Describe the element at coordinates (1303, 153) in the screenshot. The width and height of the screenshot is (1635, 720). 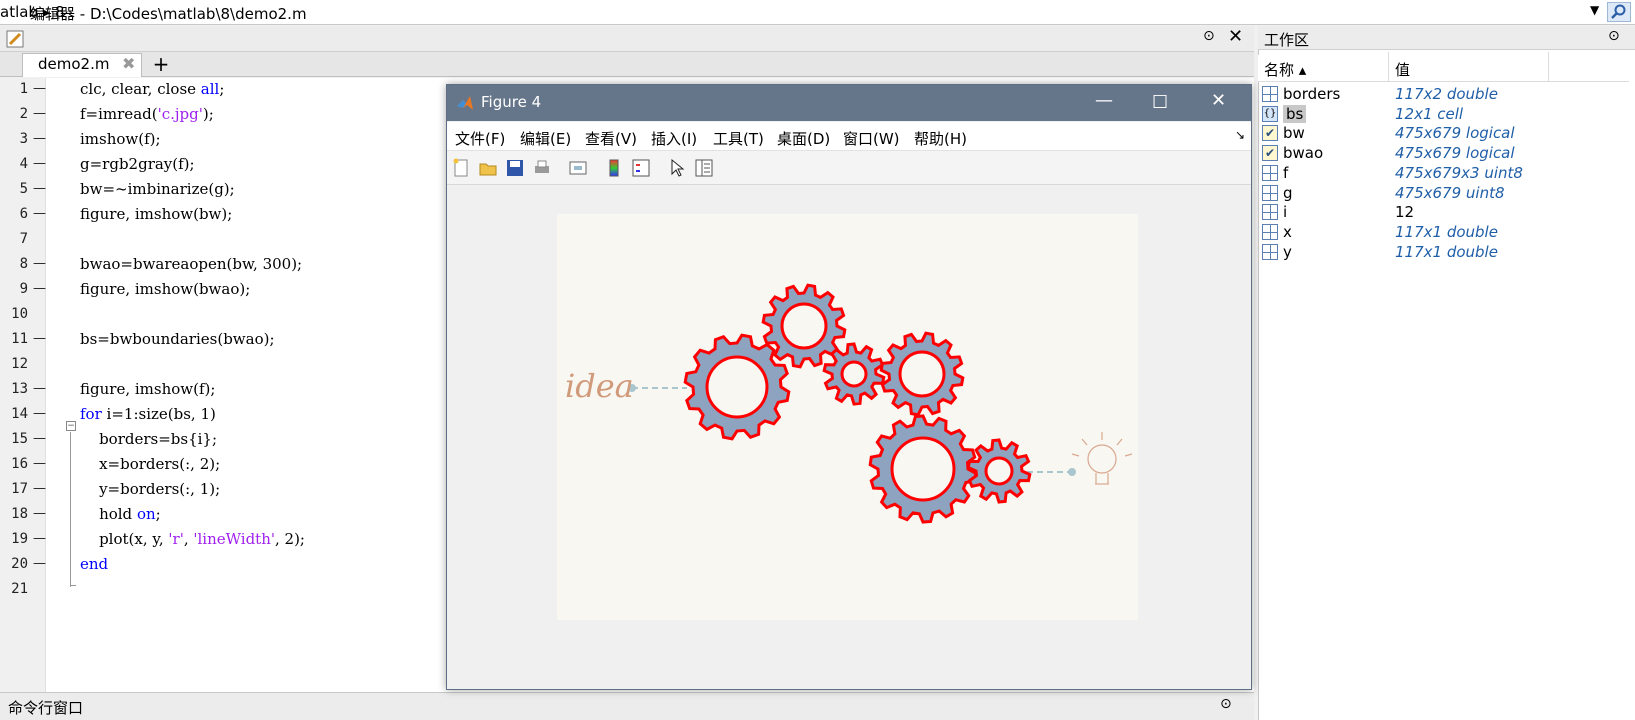
I see `variable-name: bwao` at that location.